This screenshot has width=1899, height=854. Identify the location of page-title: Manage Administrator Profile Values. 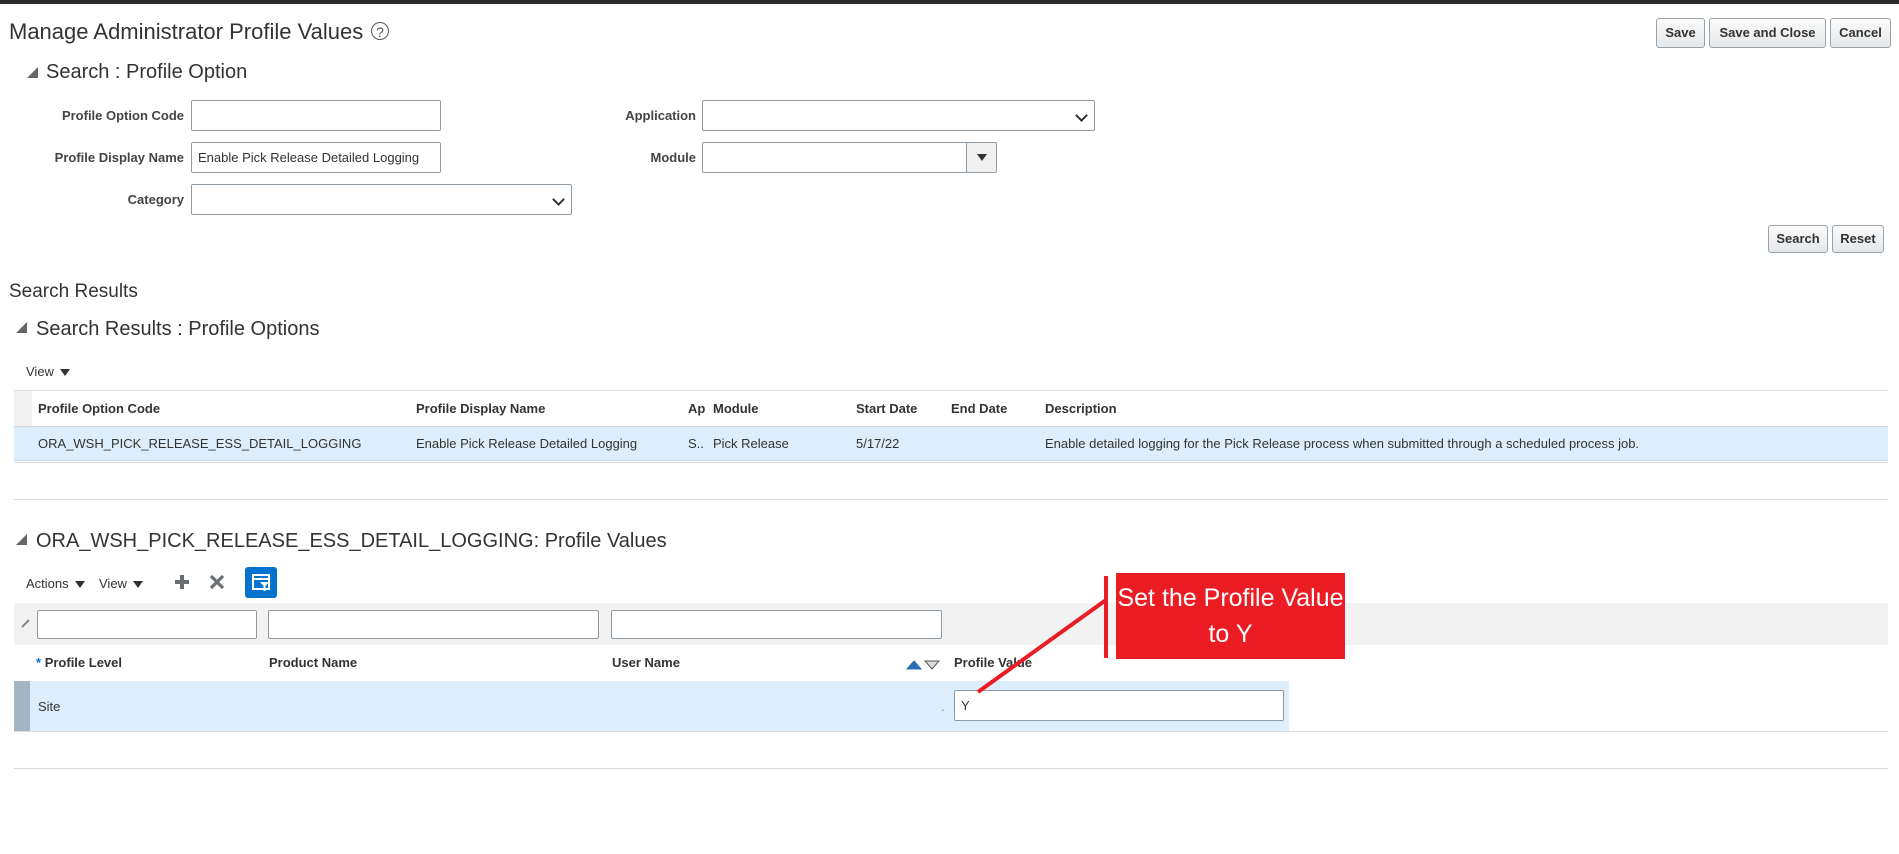
(186, 31).